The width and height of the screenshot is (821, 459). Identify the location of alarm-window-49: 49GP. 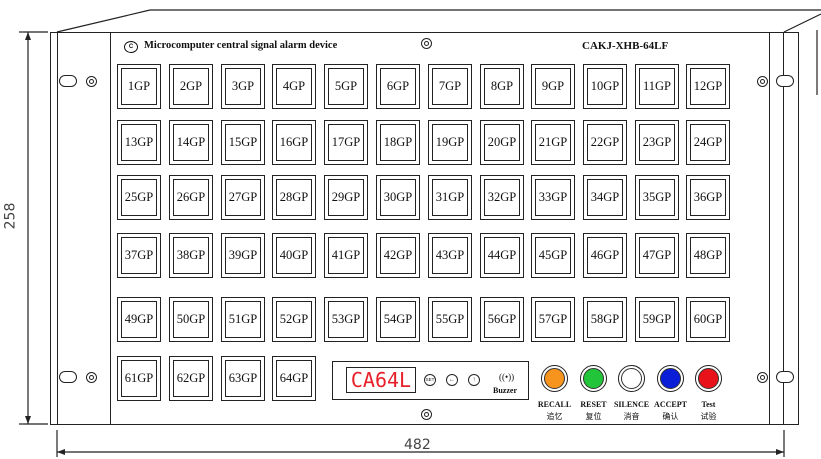
(139, 319).